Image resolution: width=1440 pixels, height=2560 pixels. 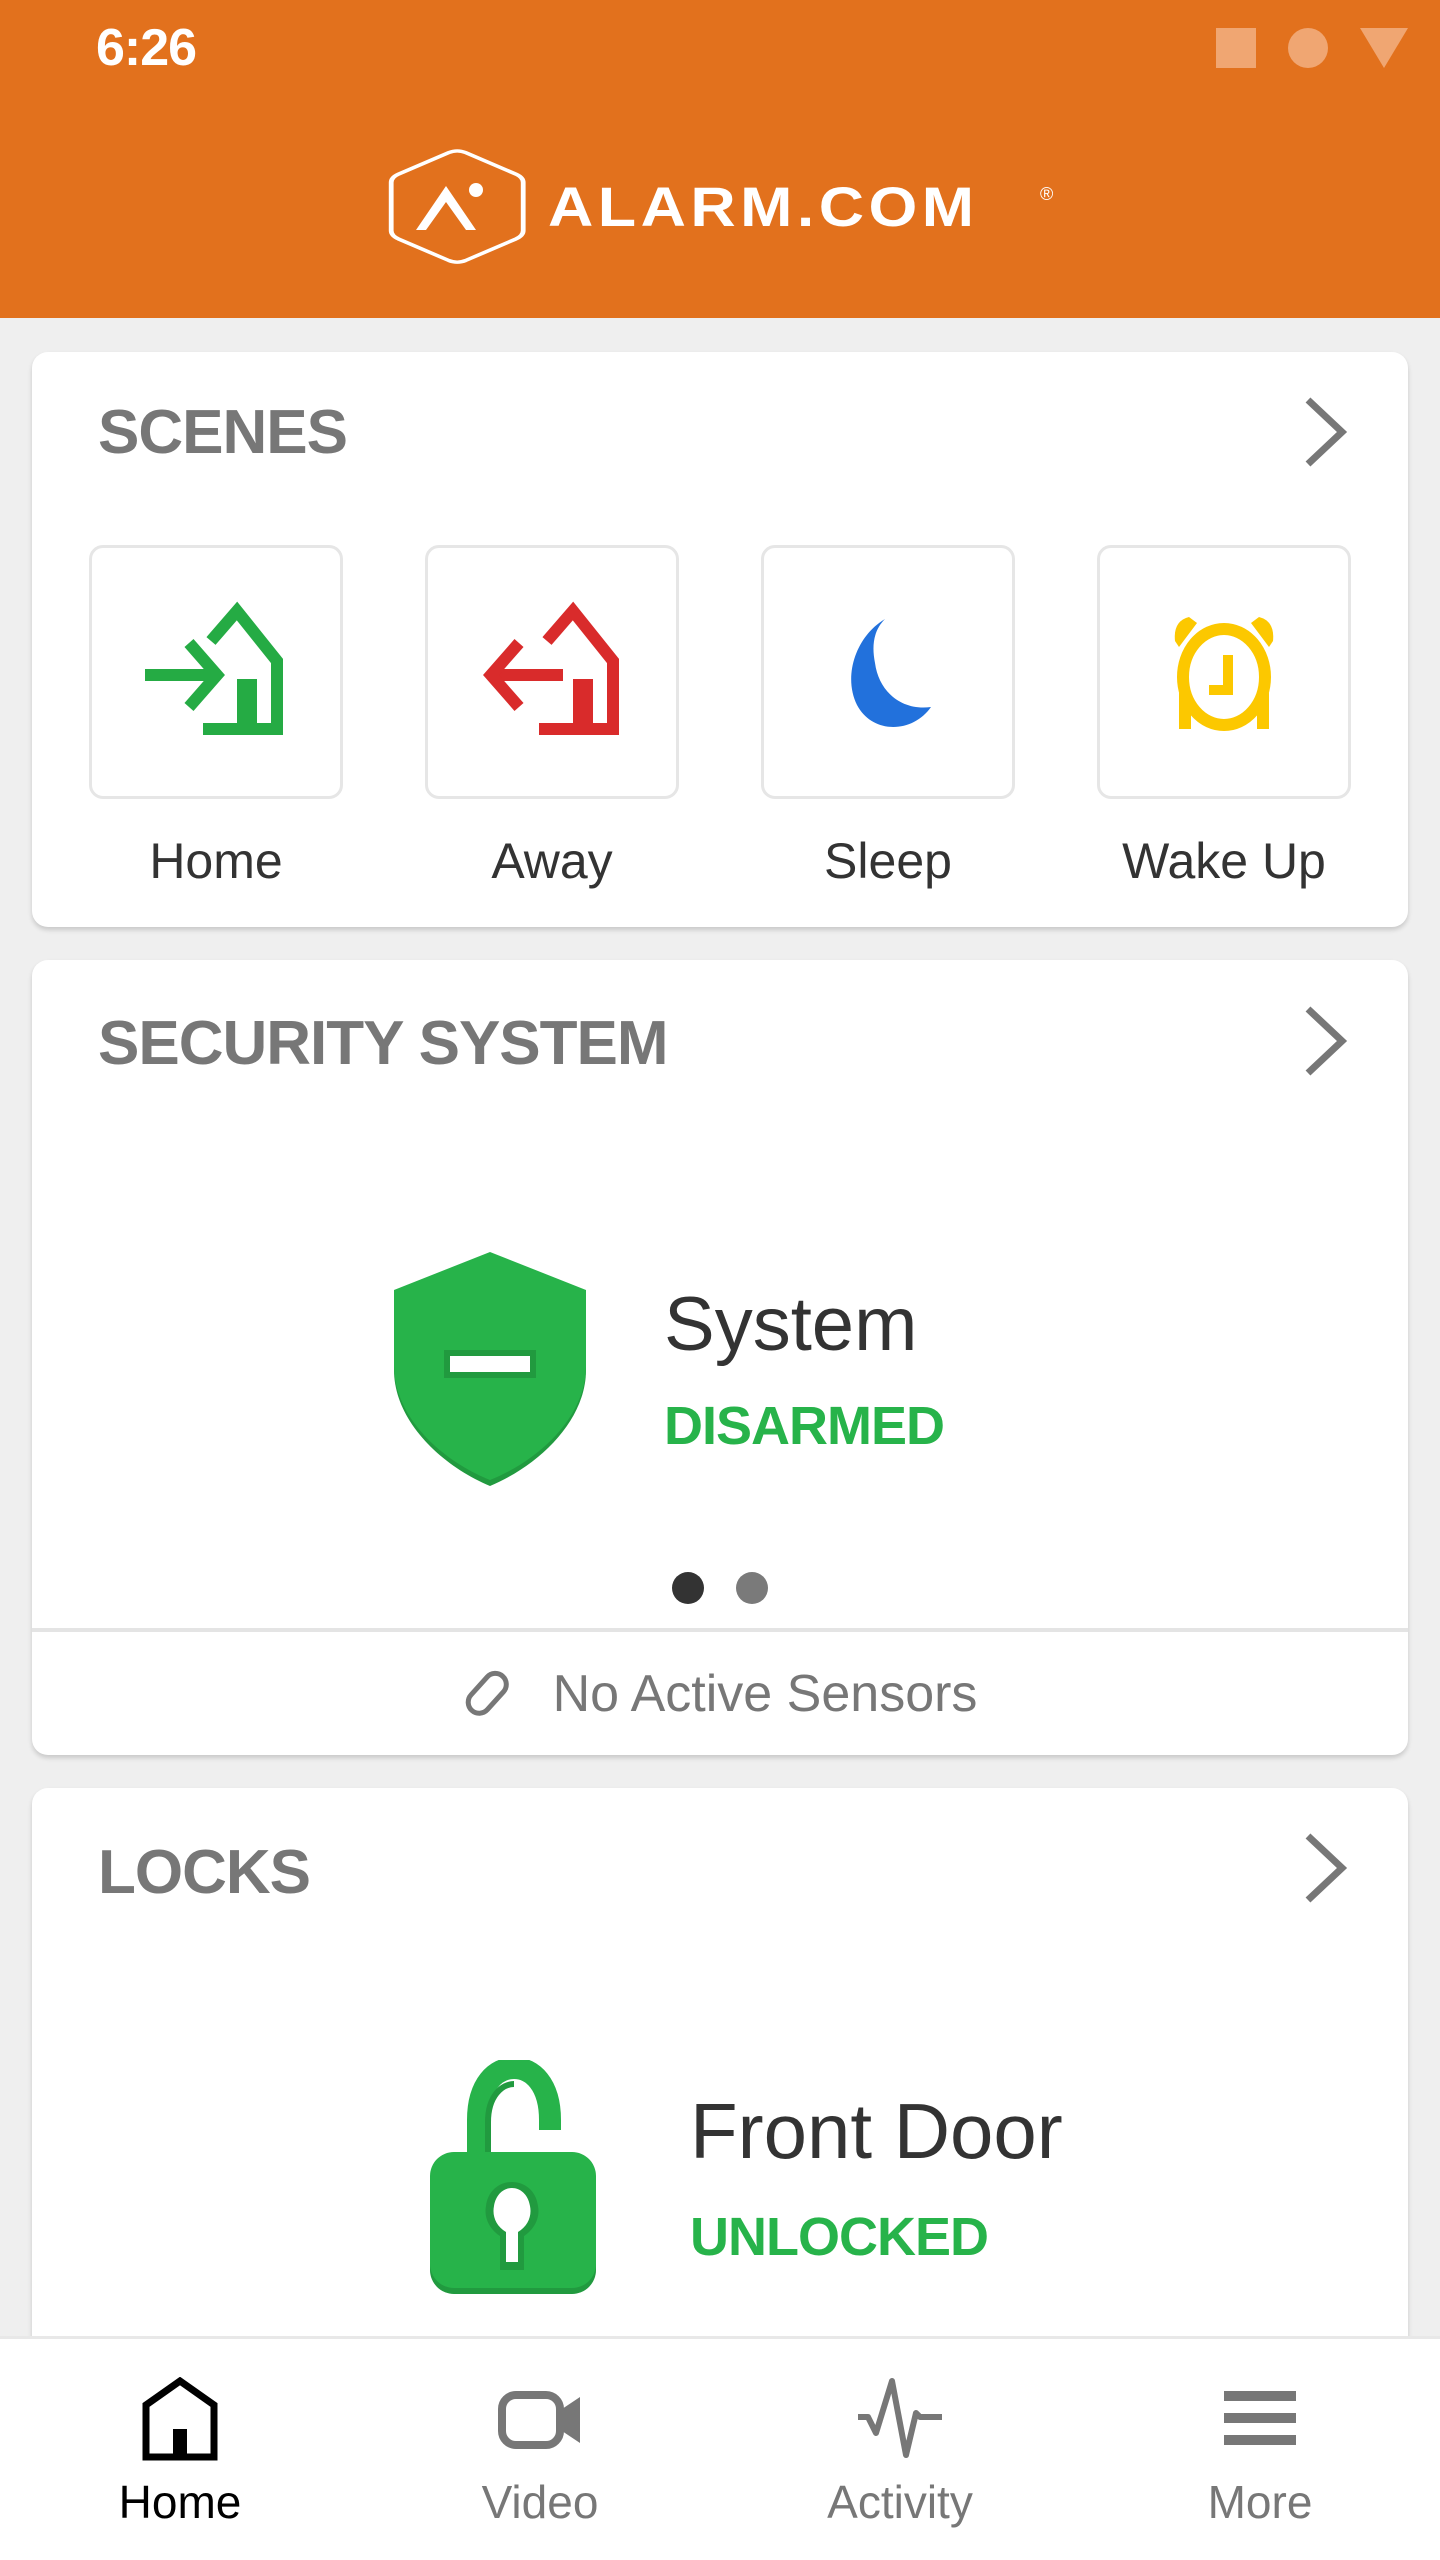 I want to click on active-sensors-row: No Active Sensors, so click(x=720, y=1693).